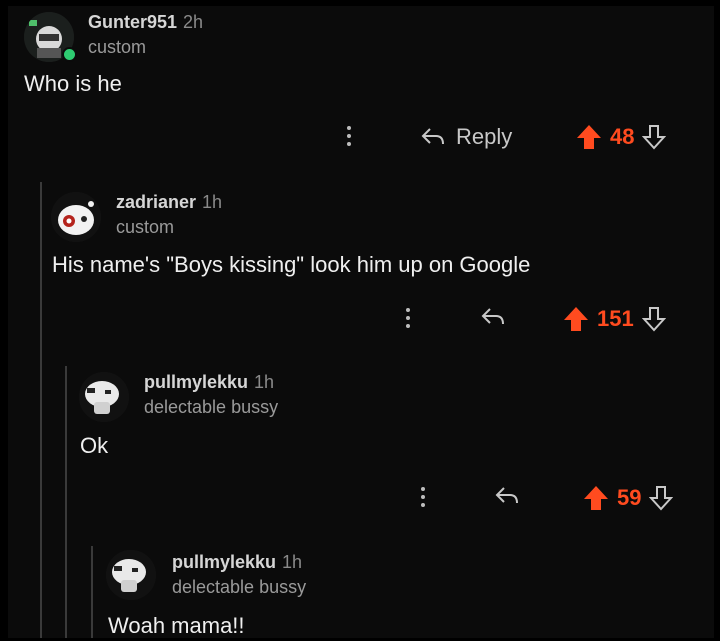 The width and height of the screenshot is (720, 641). I want to click on reply-label: Reply, so click(484, 137).